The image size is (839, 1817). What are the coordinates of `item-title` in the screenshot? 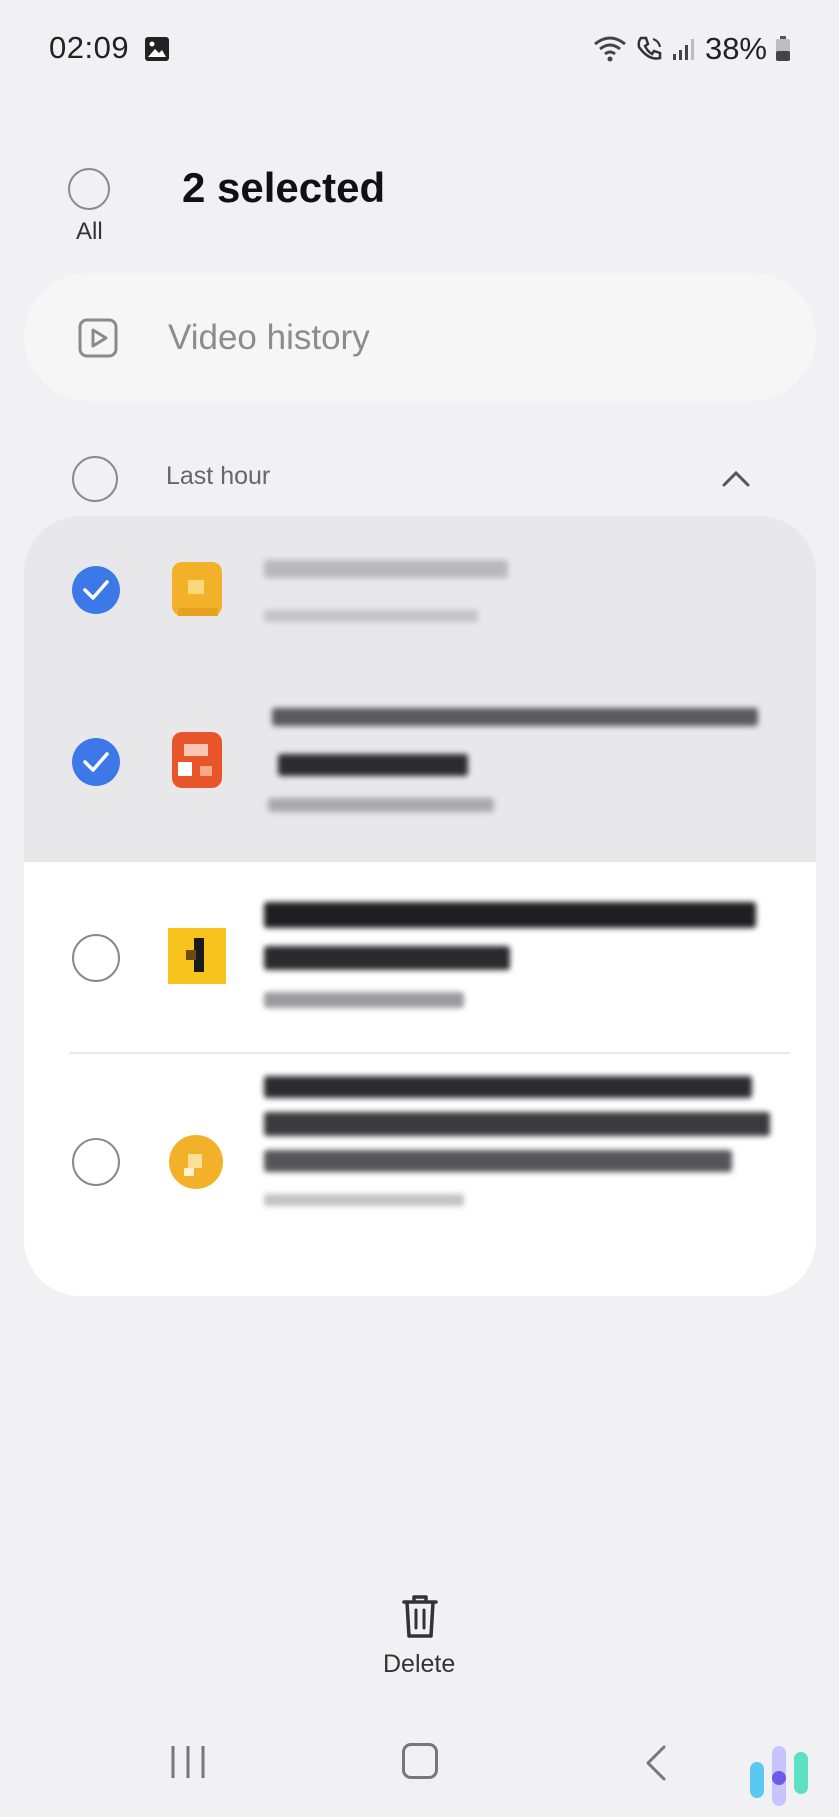 It's located at (386, 569).